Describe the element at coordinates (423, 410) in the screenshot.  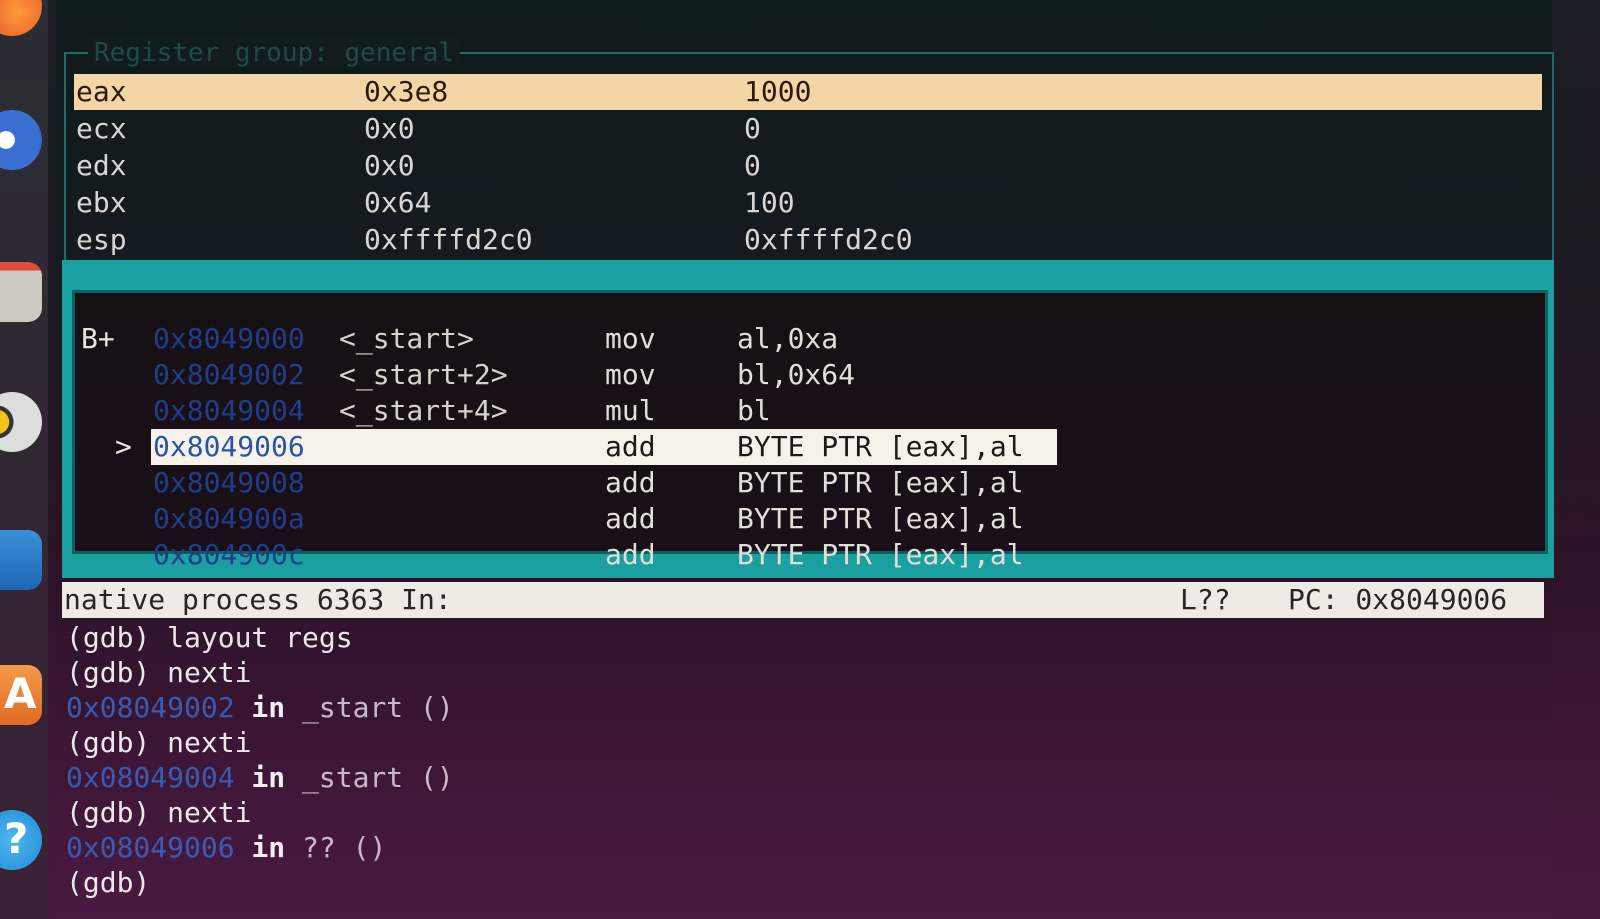
I see `instruction-symbol: <_start+4>` at that location.